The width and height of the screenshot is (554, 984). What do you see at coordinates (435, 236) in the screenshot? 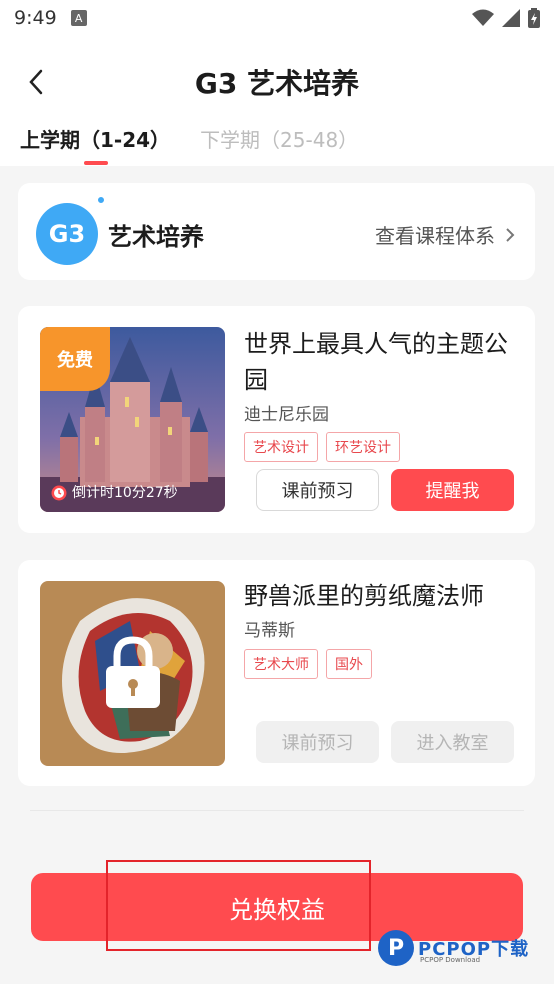
I see `curriculum-link-label: 查看课程体系` at bounding box center [435, 236].